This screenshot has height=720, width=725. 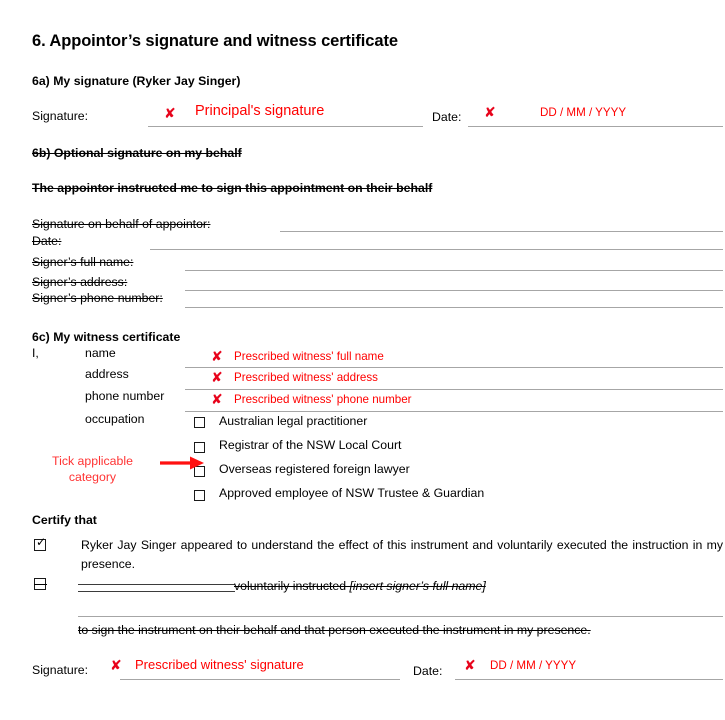 I want to click on witness-phone-x-mark: ✘, so click(x=217, y=400).